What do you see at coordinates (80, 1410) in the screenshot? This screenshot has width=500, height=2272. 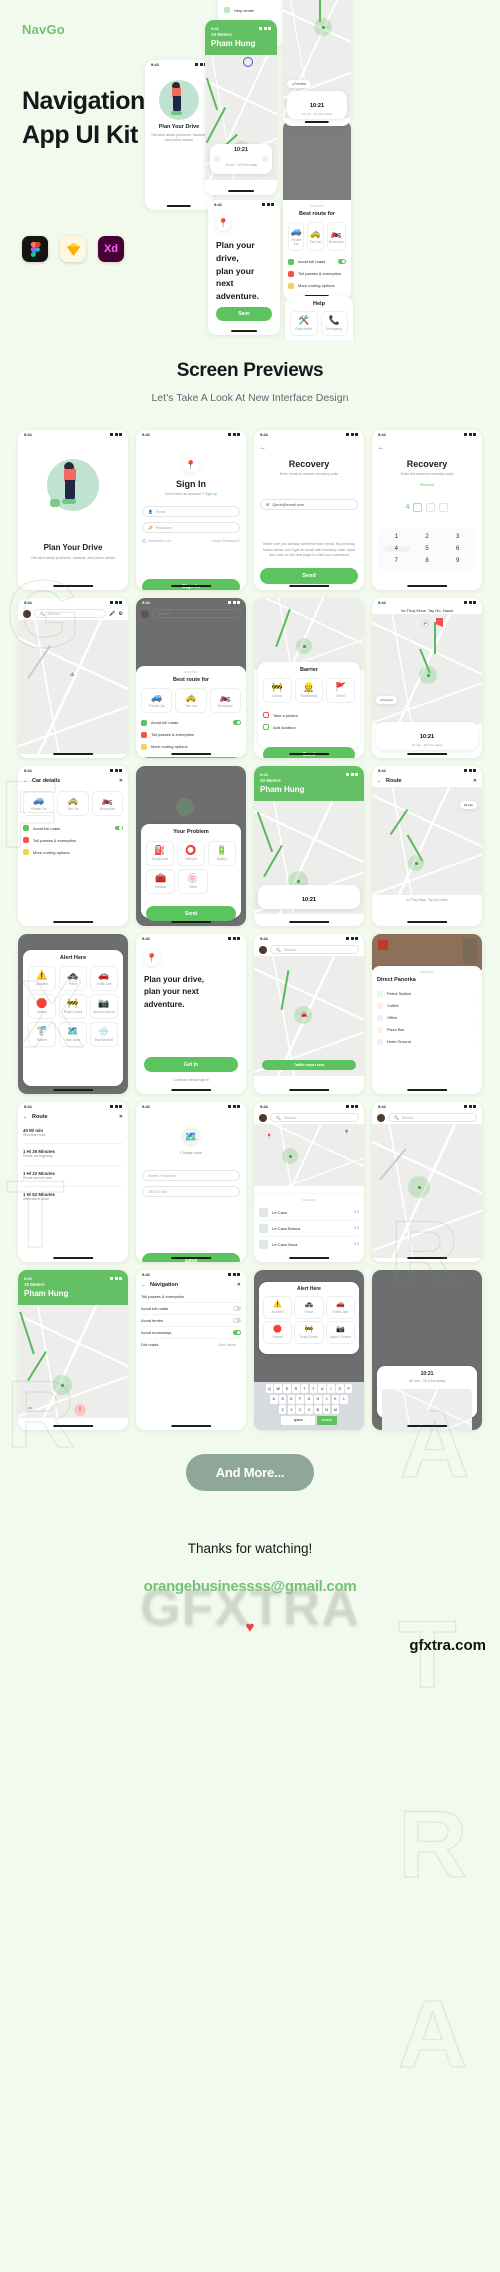 I see `alert-marker: !` at bounding box center [80, 1410].